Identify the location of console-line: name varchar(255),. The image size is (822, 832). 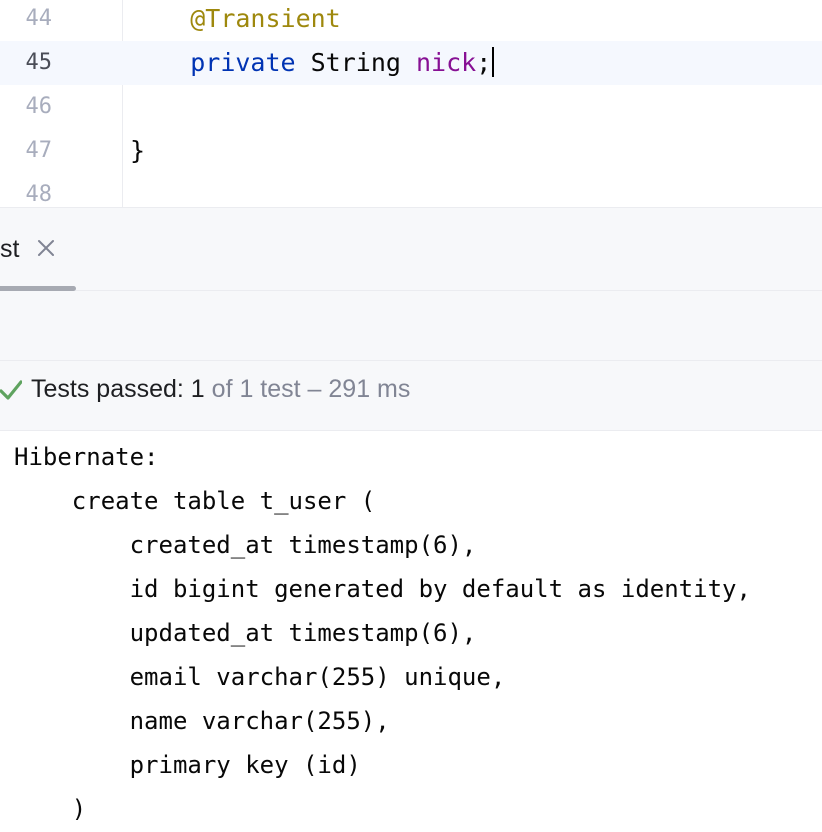
(202, 721).